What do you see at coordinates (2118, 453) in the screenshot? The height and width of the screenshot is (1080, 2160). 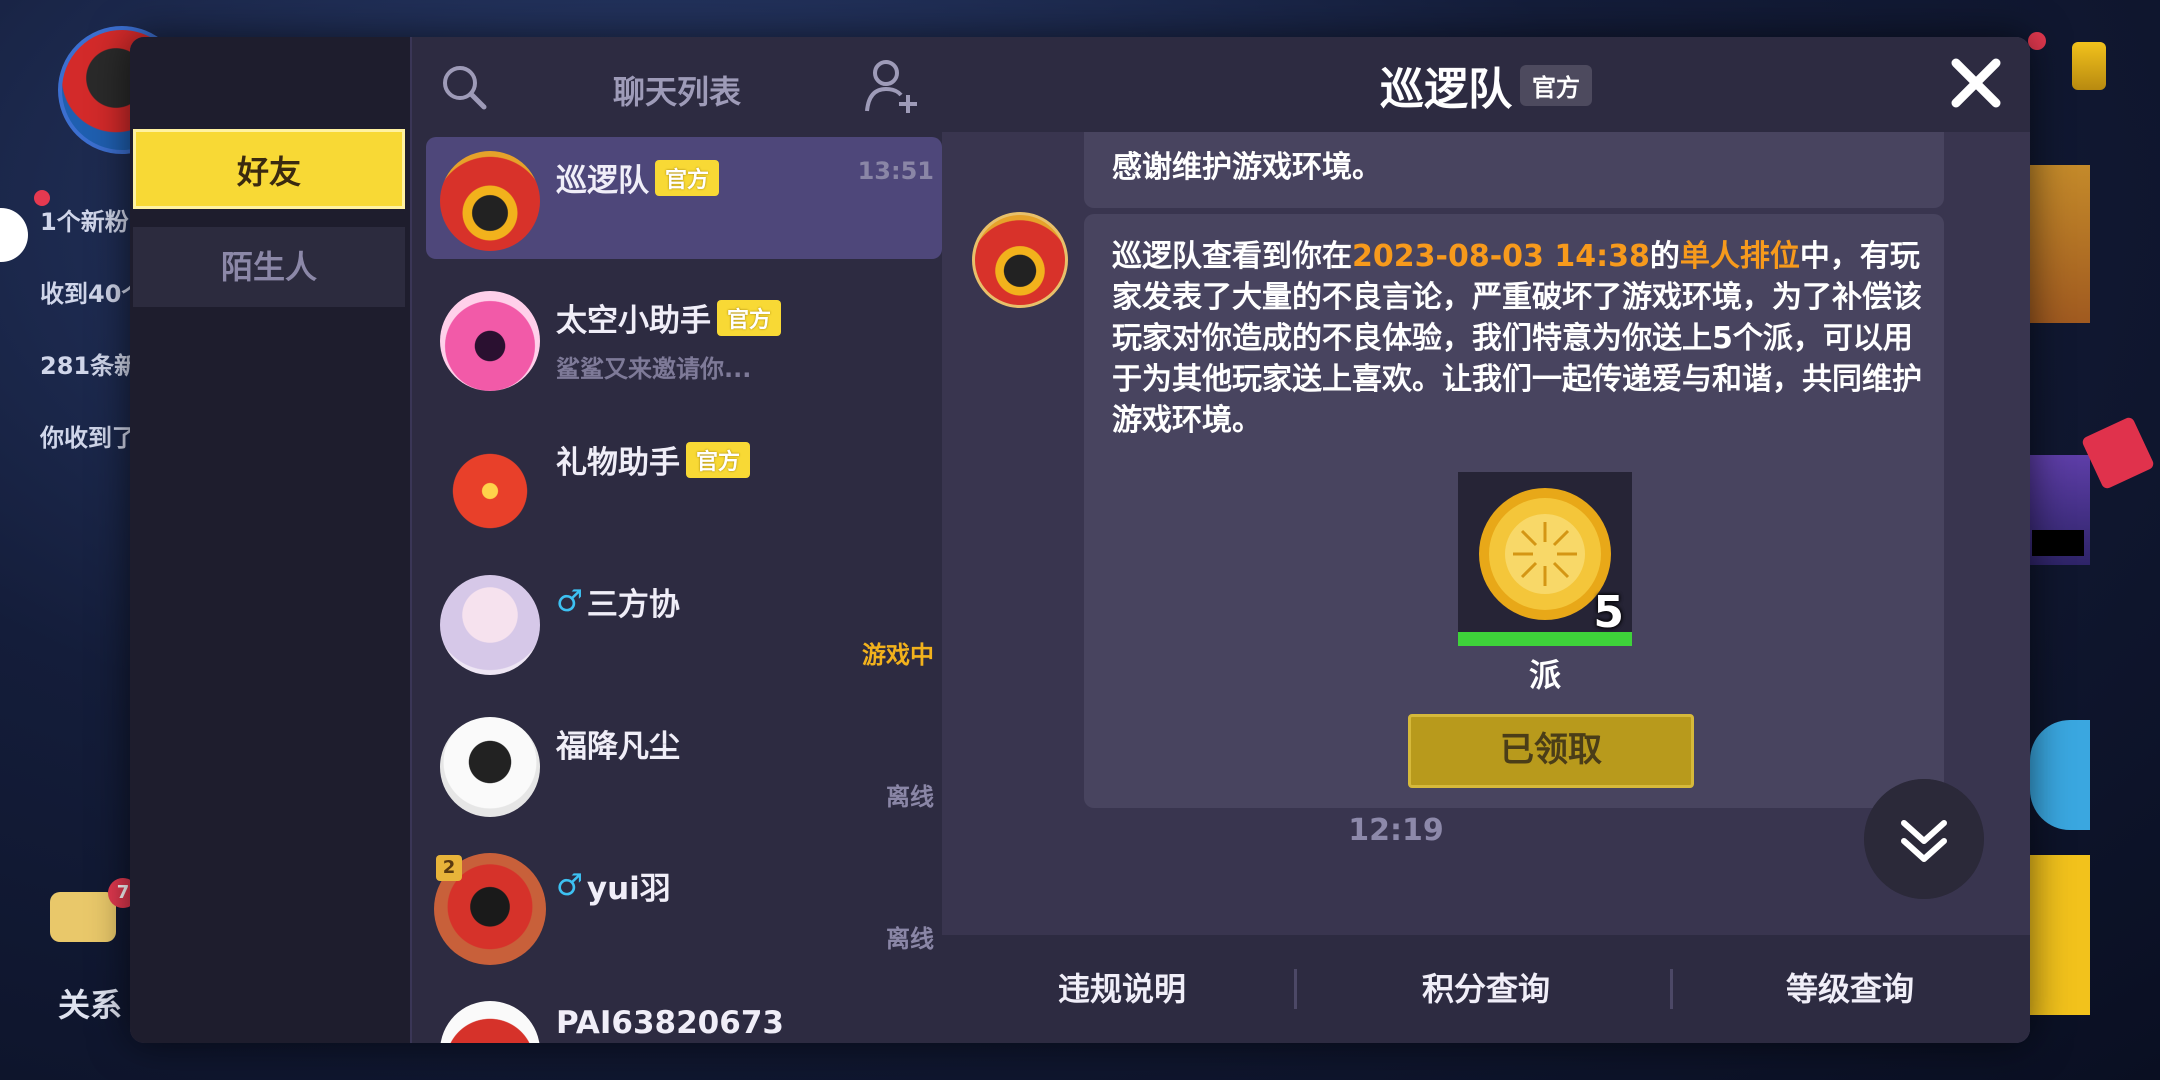 I see `gift-icon` at bounding box center [2118, 453].